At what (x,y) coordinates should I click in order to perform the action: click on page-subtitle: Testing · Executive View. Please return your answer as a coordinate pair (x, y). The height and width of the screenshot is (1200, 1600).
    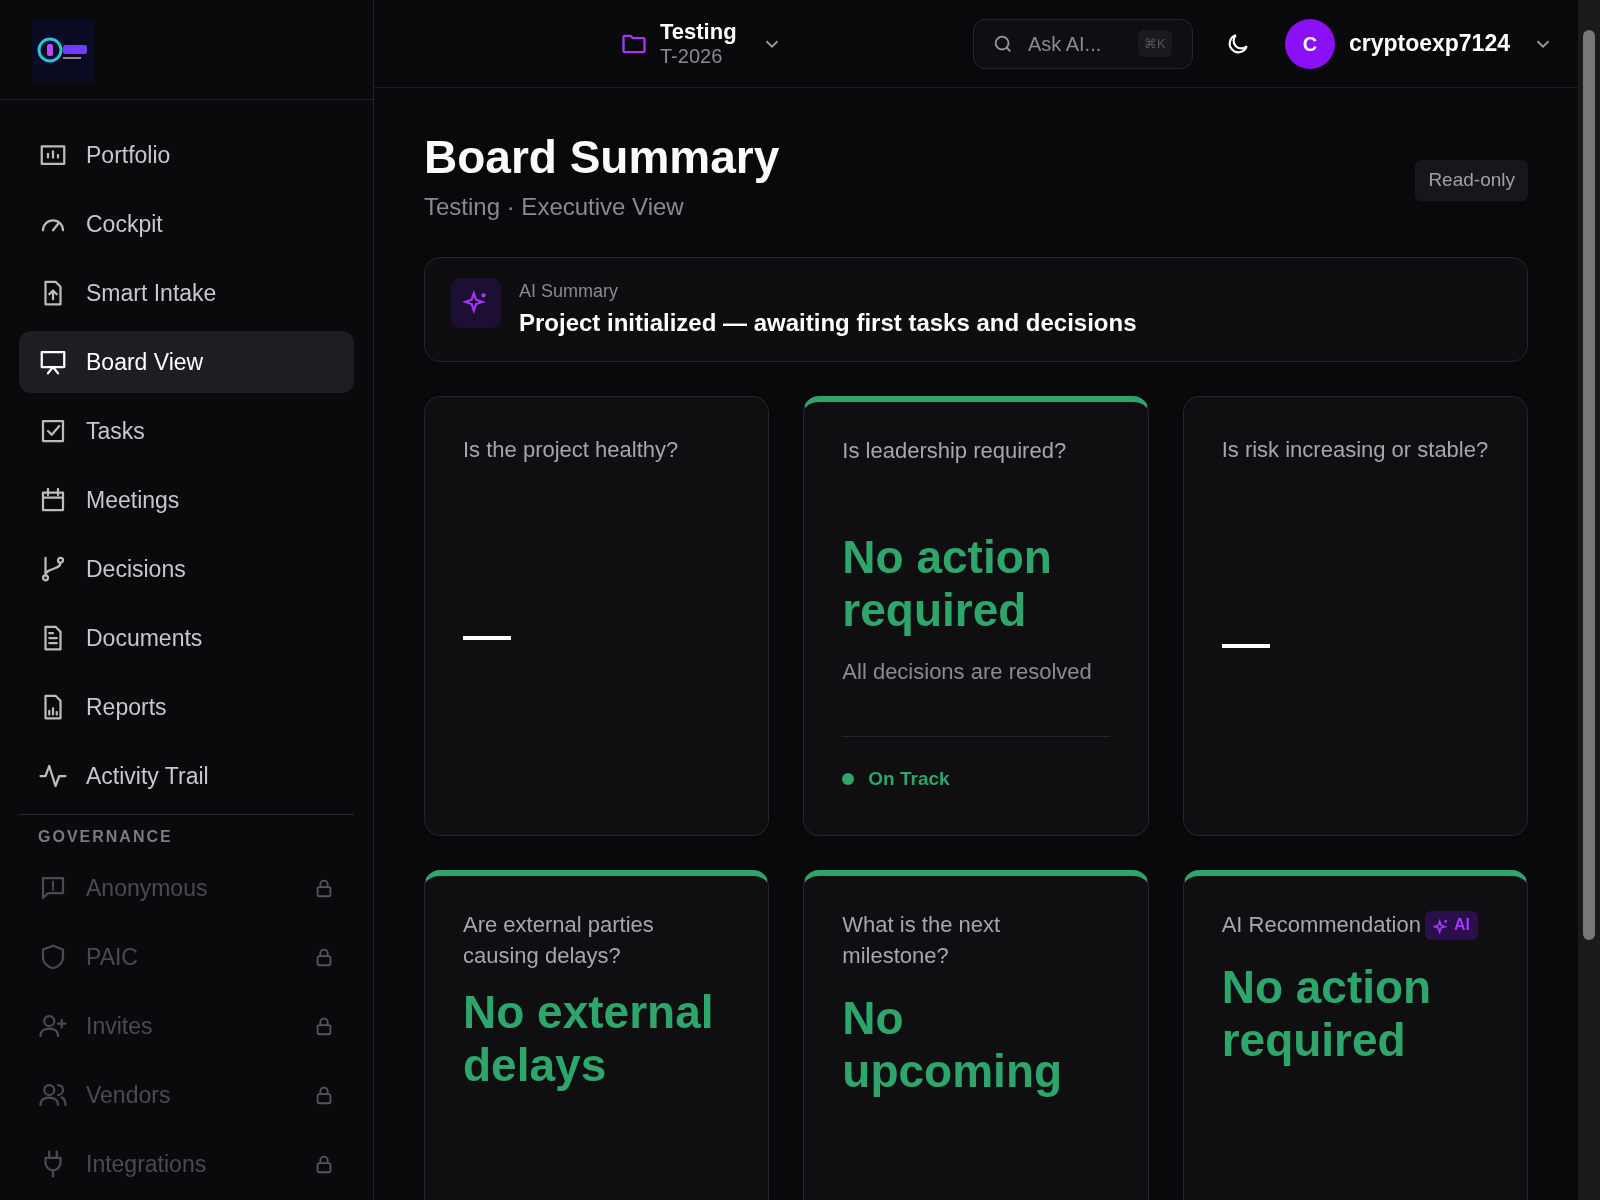
    Looking at the image, I should click on (554, 207).